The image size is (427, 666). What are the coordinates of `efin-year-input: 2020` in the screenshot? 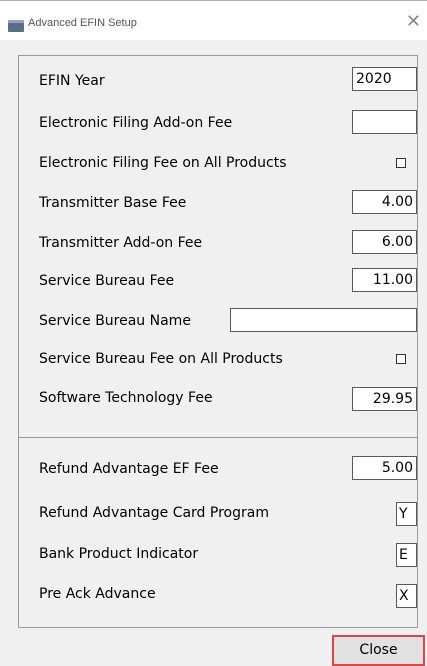 It's located at (384, 79).